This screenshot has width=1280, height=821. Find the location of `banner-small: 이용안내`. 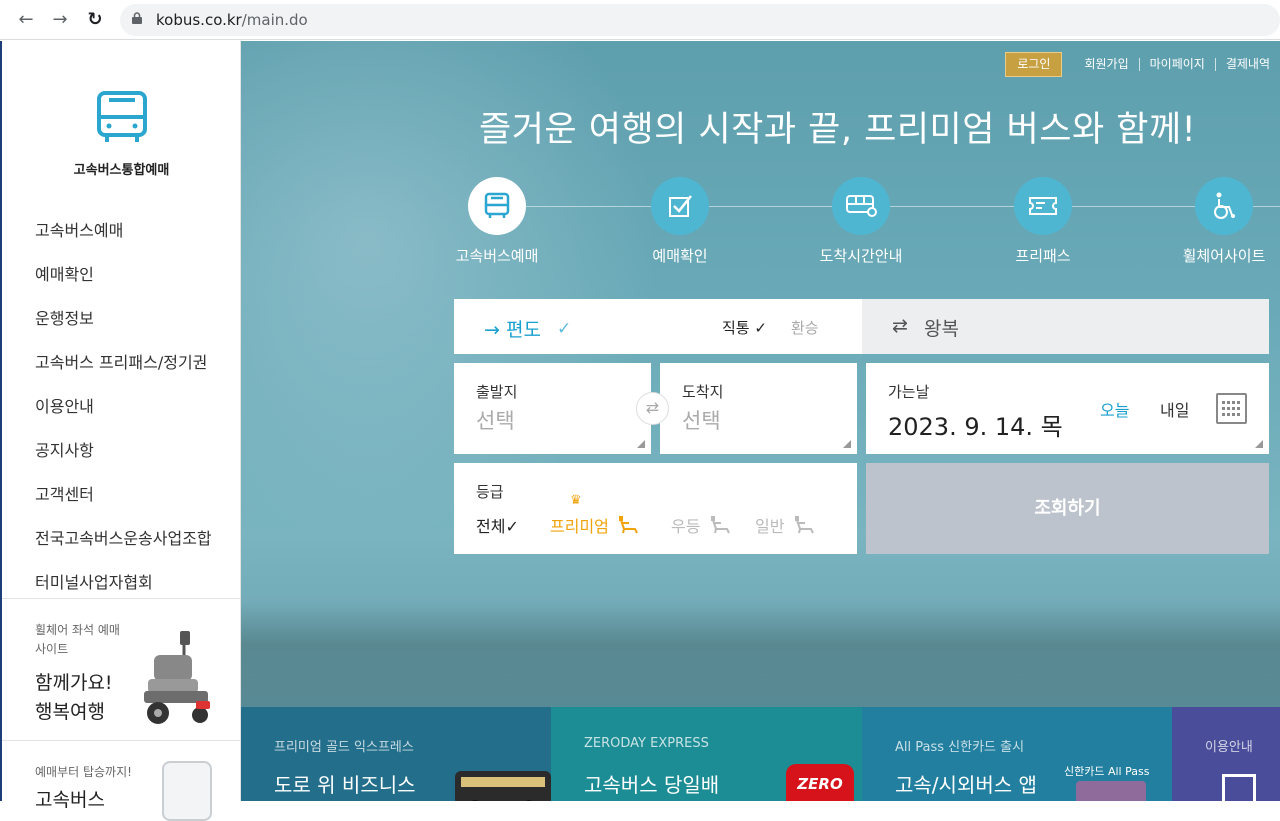

banner-small: 이용안내 is located at coordinates (1229, 745).